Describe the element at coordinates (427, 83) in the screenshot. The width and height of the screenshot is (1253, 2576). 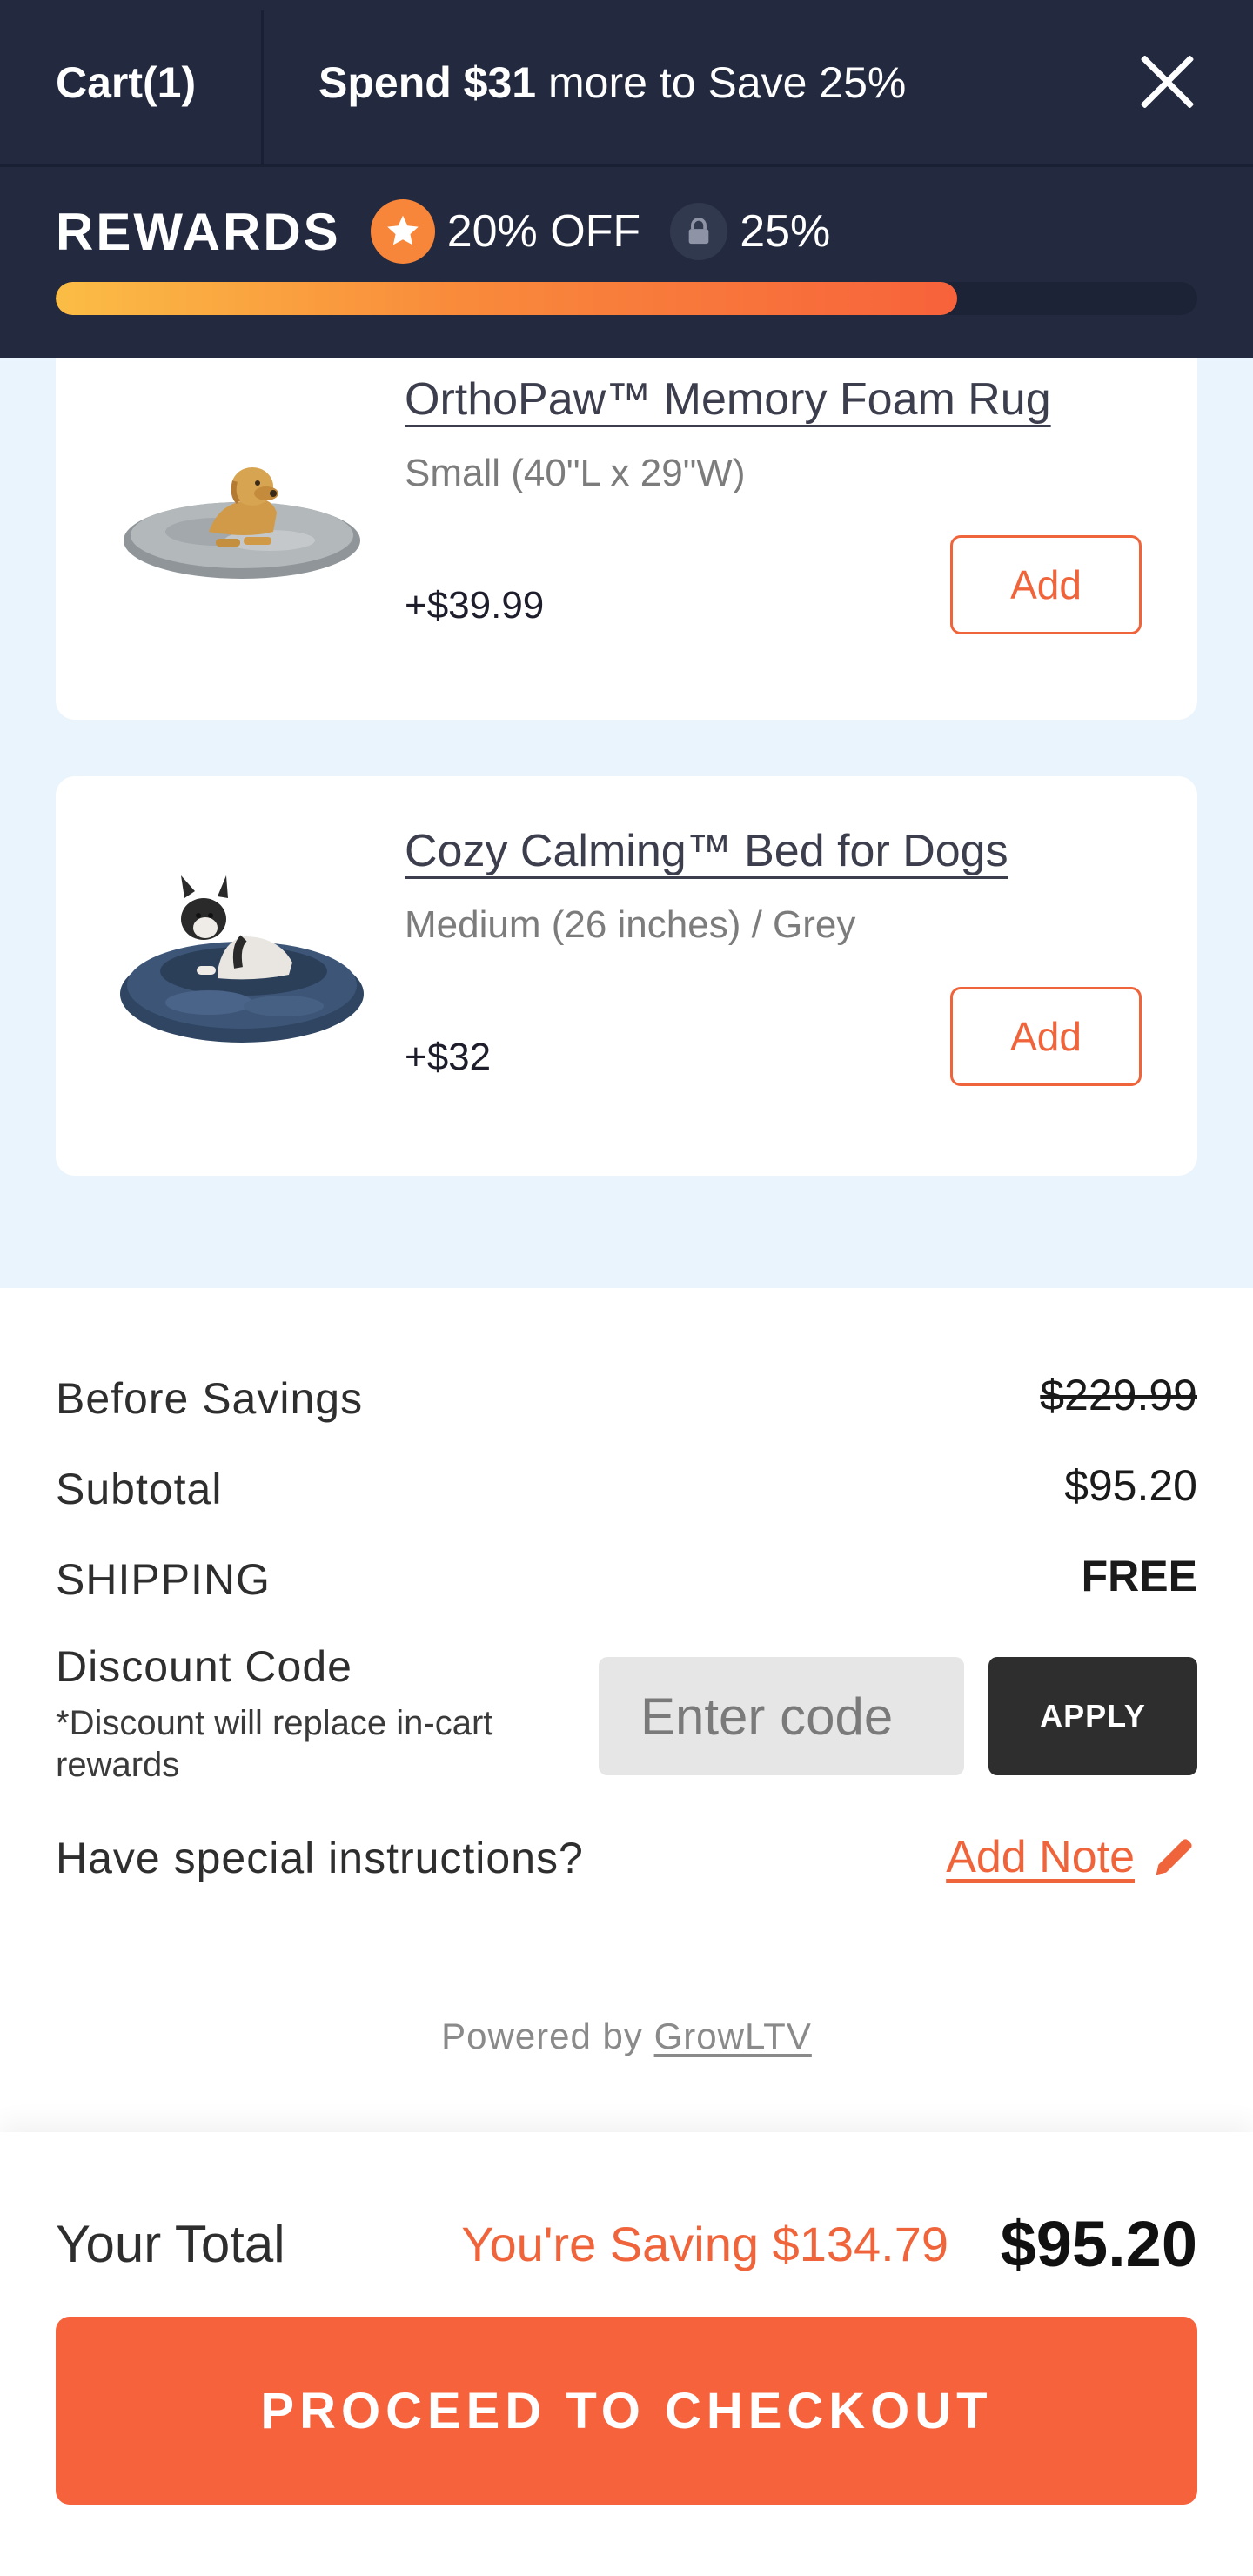
I see `spend-amount: Spend $31` at that location.